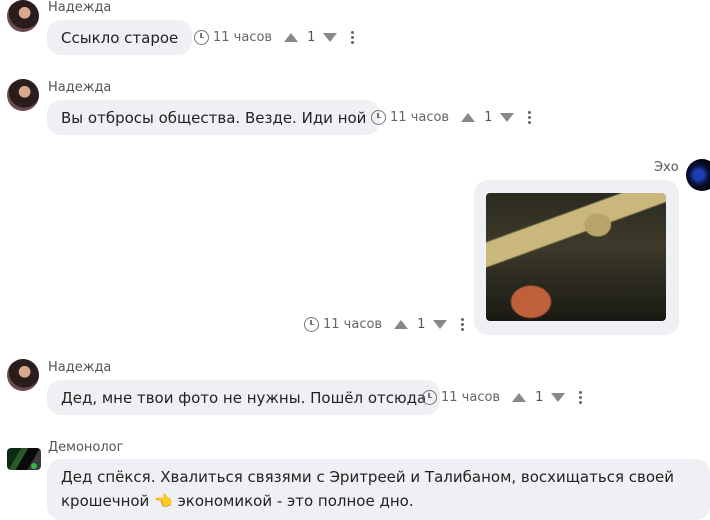 The image size is (710, 520). What do you see at coordinates (120, 37) in the screenshot?
I see `message-bubble: Ссыкло старое` at bounding box center [120, 37].